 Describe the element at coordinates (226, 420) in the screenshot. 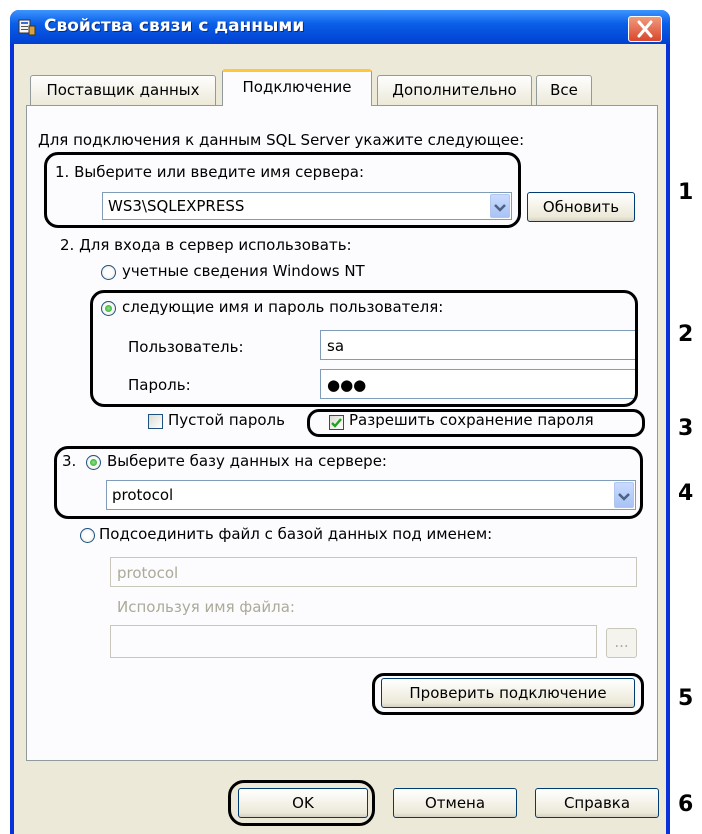

I see `empty-password-label: Пустой пароль` at that location.